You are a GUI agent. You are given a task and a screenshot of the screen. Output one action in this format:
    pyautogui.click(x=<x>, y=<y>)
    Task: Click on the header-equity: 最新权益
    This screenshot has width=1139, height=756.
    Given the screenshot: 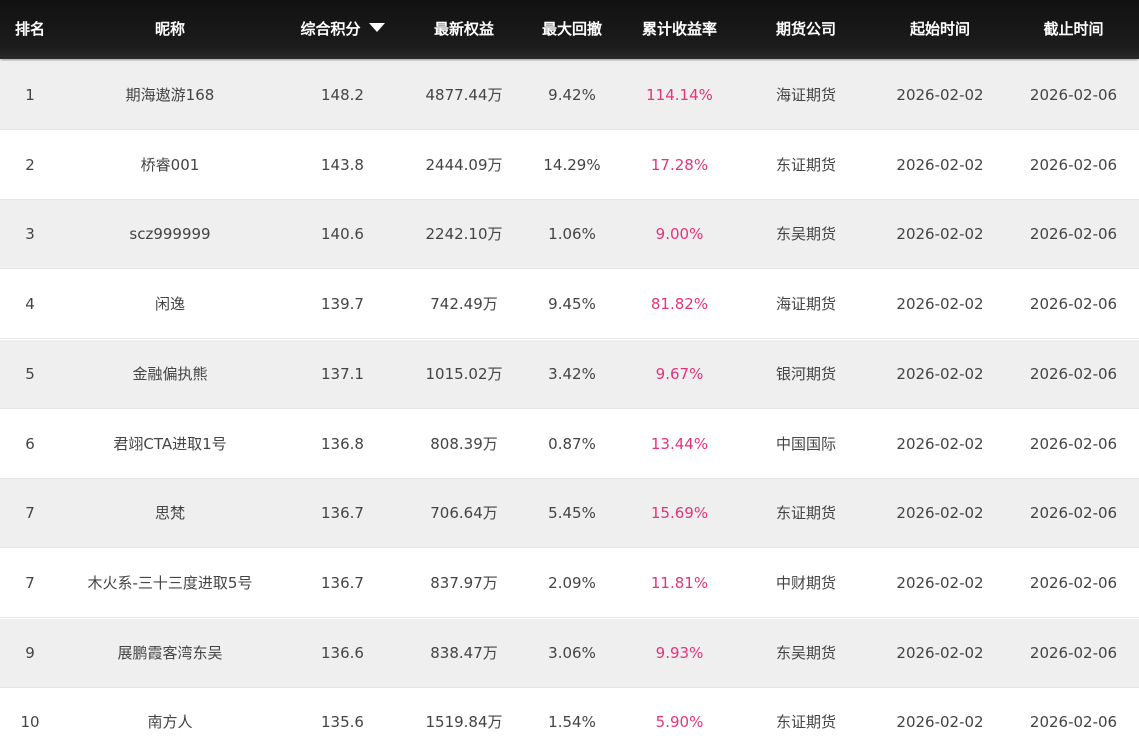 What is the action you would take?
    pyautogui.click(x=464, y=29)
    